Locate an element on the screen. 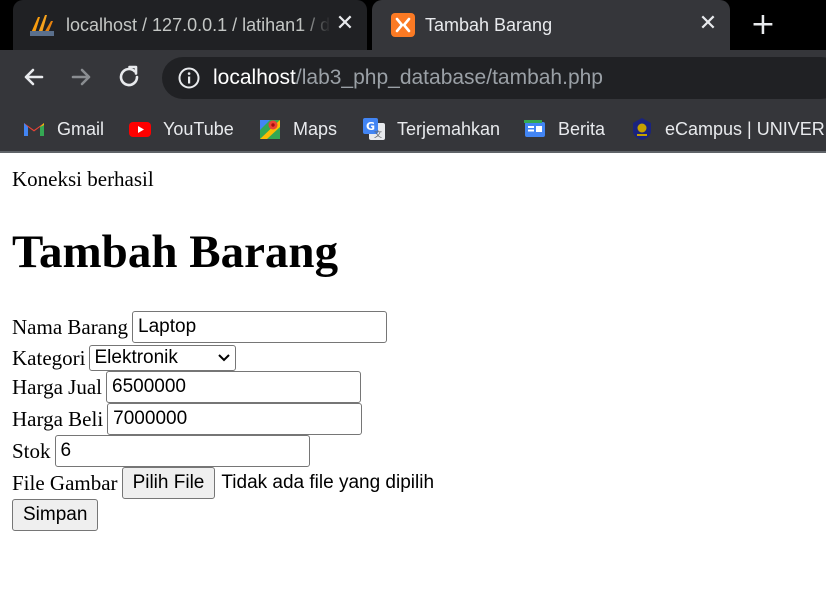  address-bar: localhost/lab3_php_database/tambah.php is located at coordinates (494, 78).